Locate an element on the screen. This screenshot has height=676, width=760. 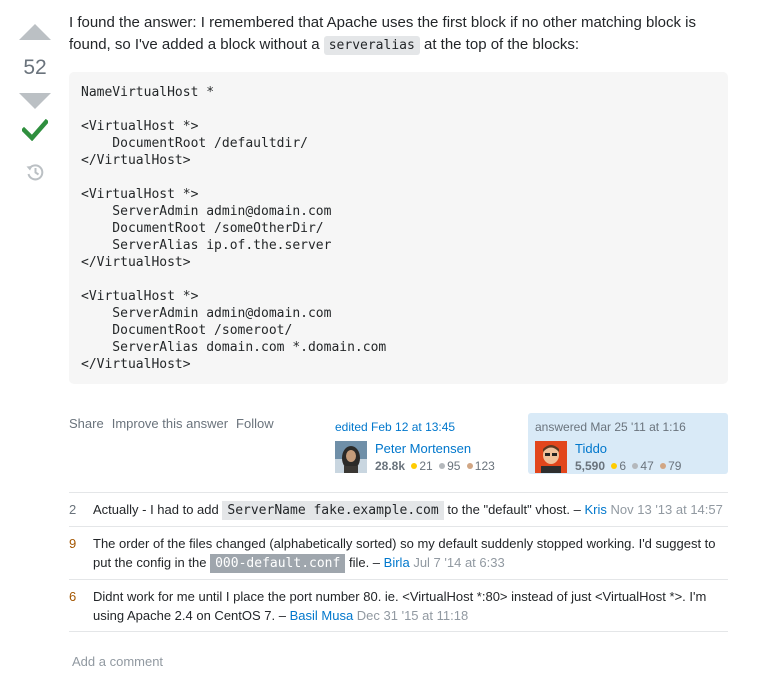
comment-user: Kris is located at coordinates (596, 509).